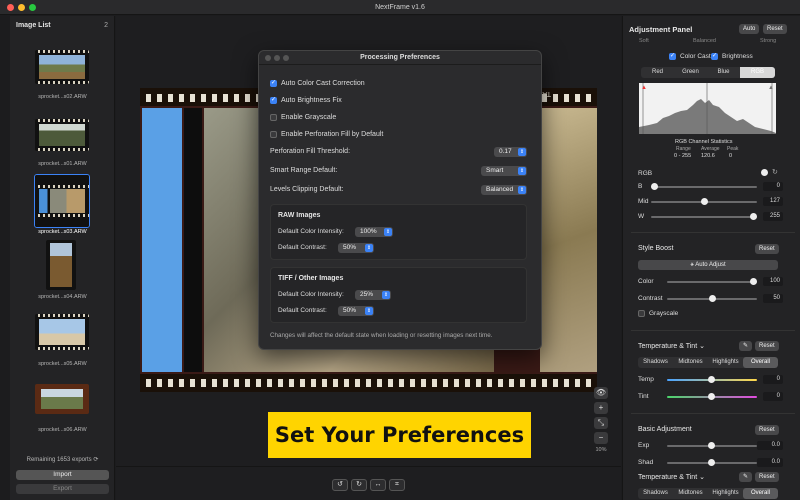 Image resolution: width=800 pixels, height=500 pixels. I want to click on midpoint-slider, so click(704, 201).